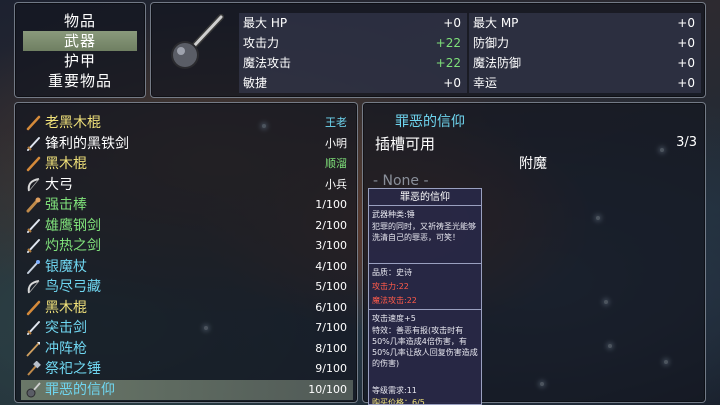 The height and width of the screenshot is (405, 720). I want to click on stat-row: 幸运 +0, so click(585, 83).